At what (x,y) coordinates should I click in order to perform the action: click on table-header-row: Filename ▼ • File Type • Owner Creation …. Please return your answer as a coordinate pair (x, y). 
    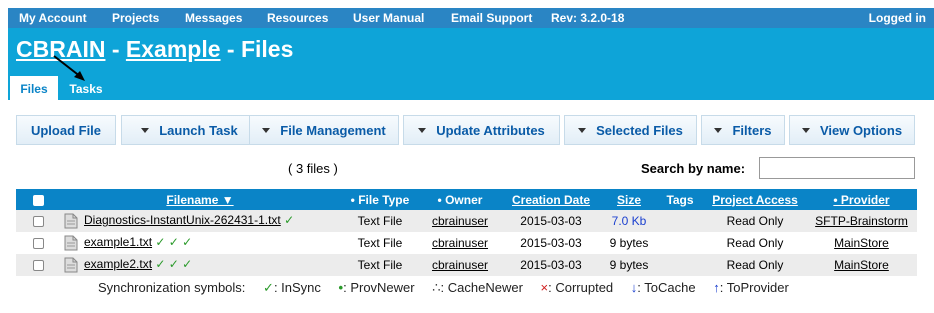
    Looking at the image, I should click on (466, 199).